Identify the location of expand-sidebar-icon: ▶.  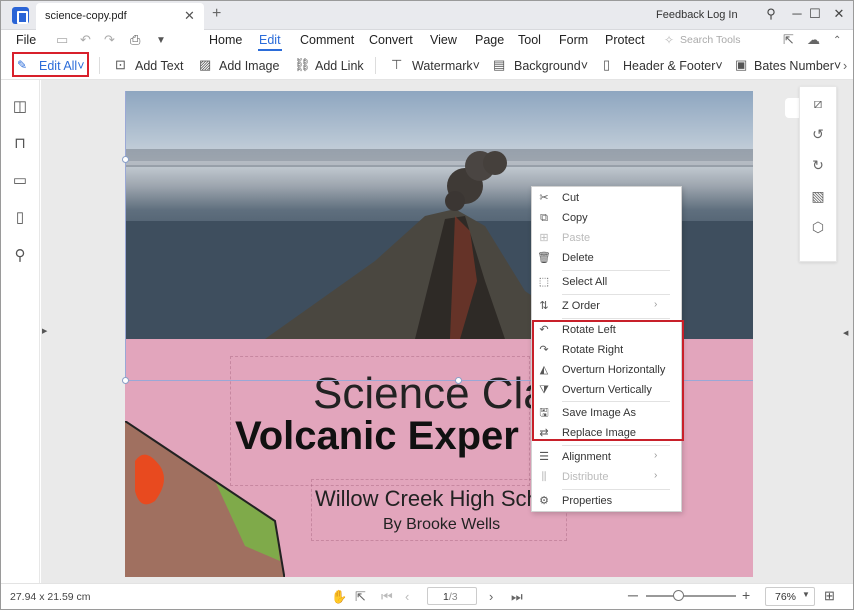
(44, 331).